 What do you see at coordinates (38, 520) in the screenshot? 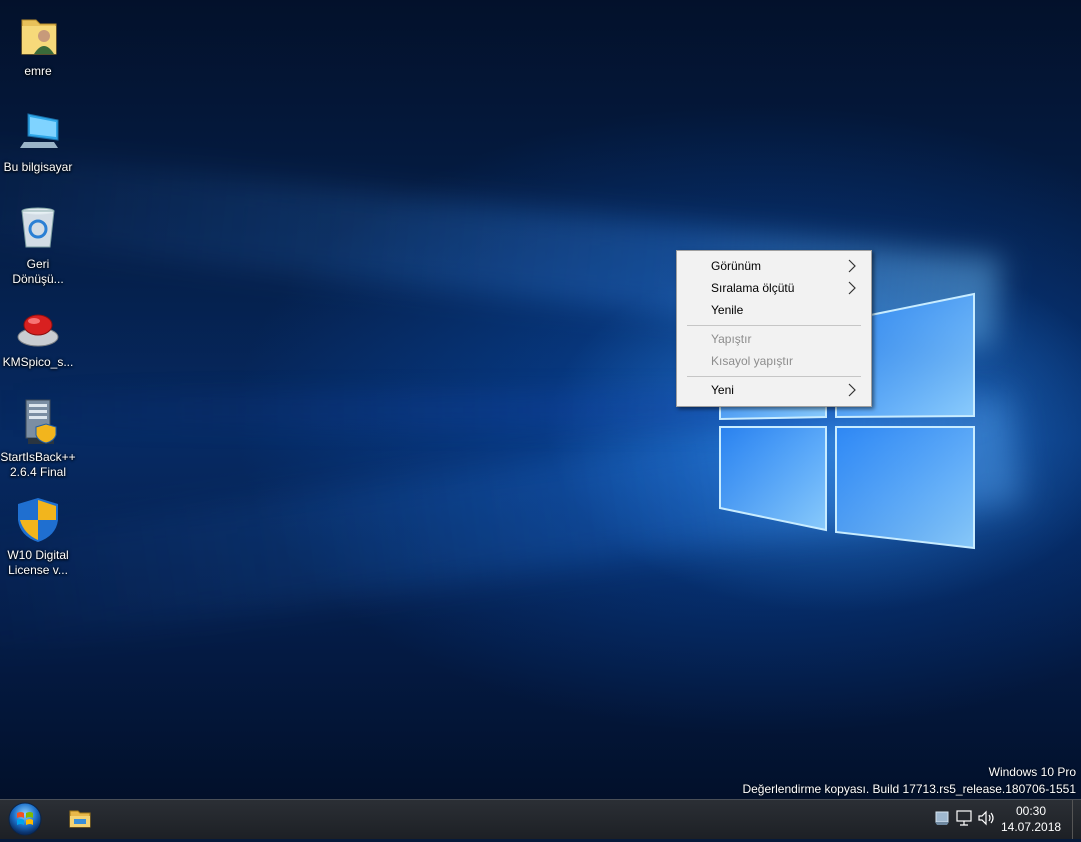
I see `shield-icon` at bounding box center [38, 520].